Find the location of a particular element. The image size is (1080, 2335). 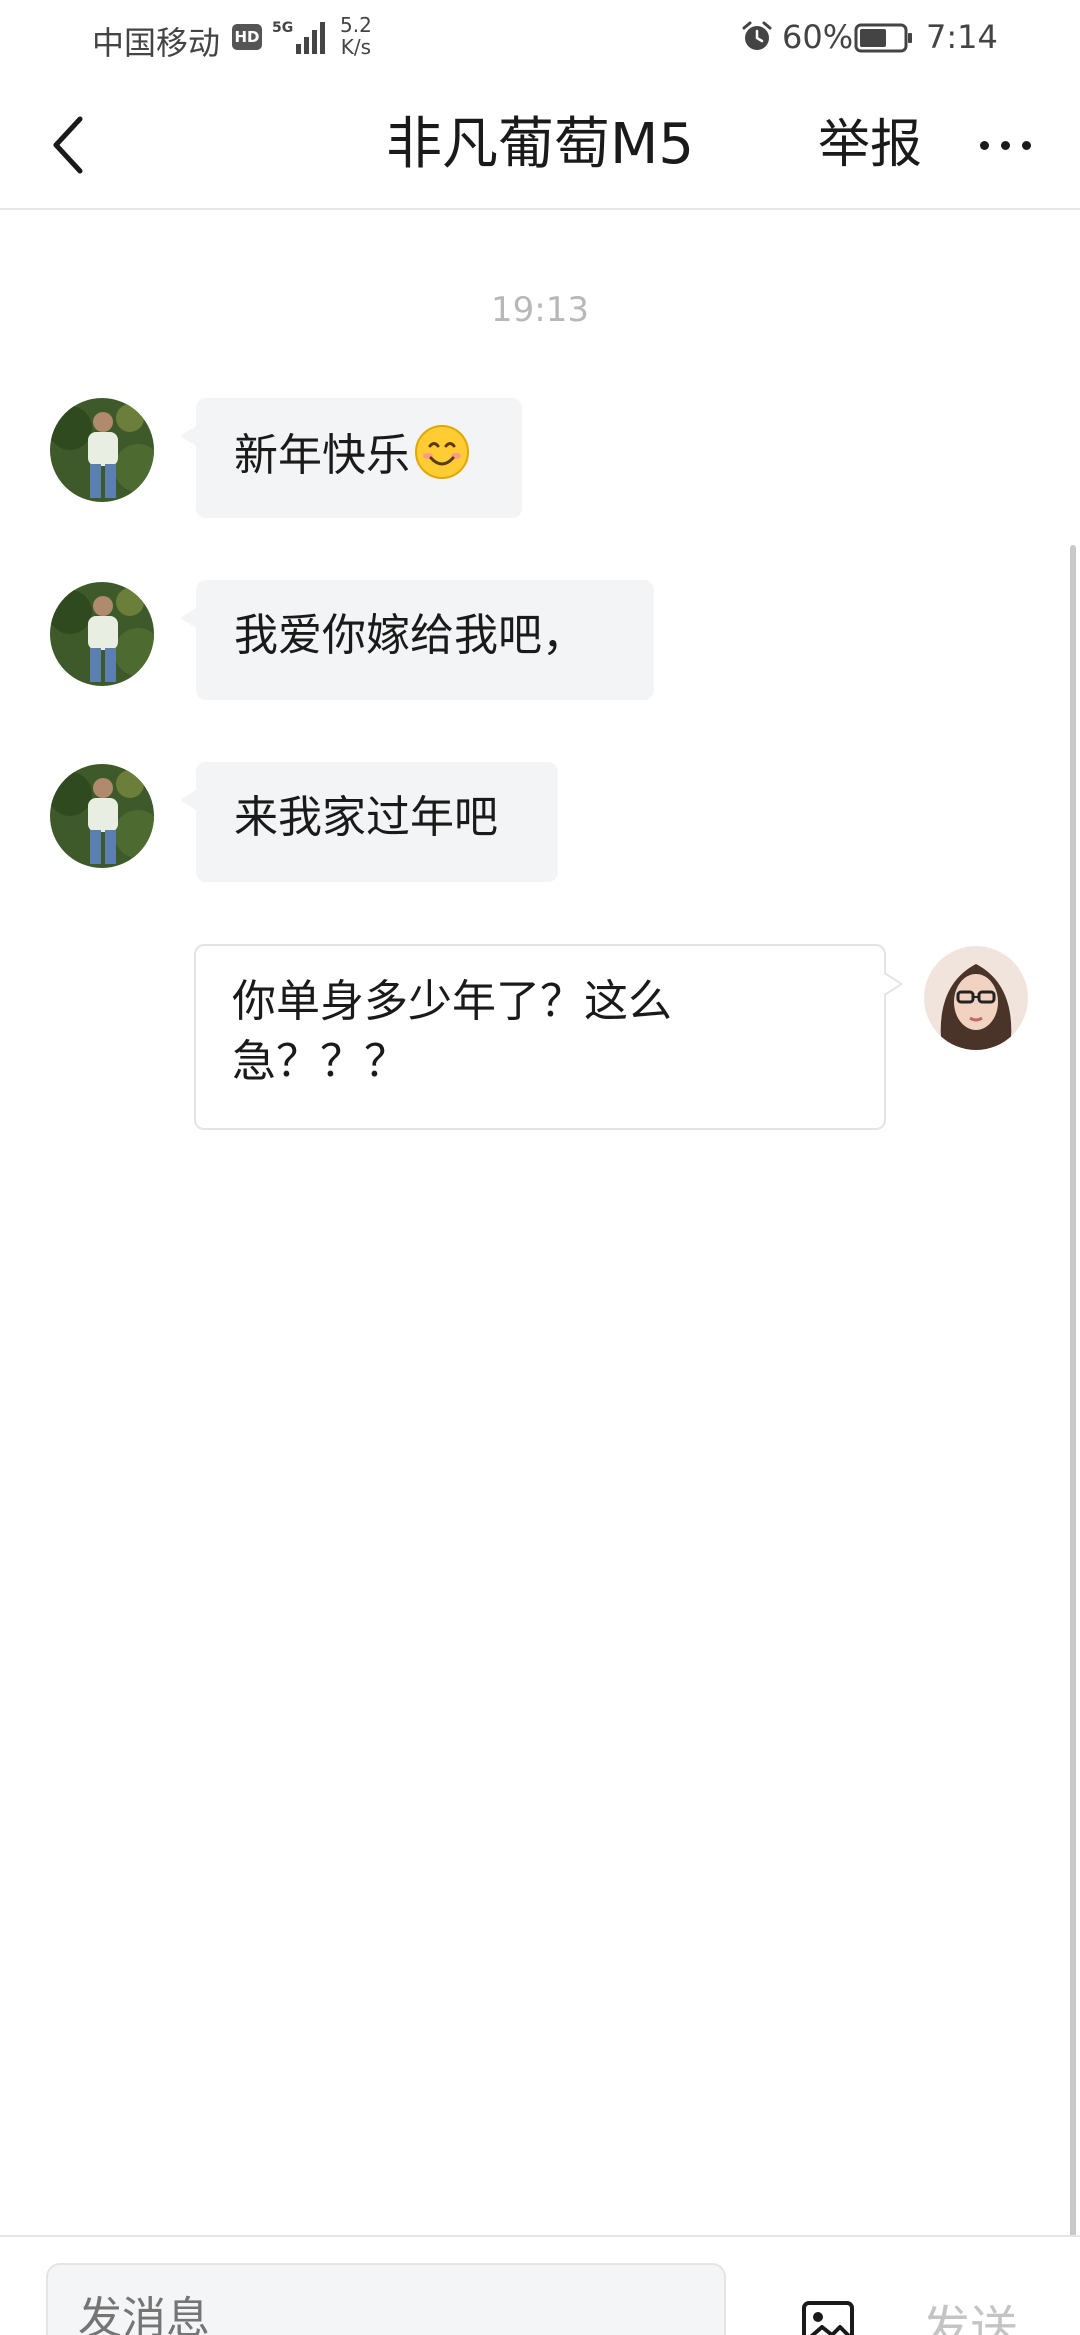

network-speed: 5.2 K/s is located at coordinates (356, 36).